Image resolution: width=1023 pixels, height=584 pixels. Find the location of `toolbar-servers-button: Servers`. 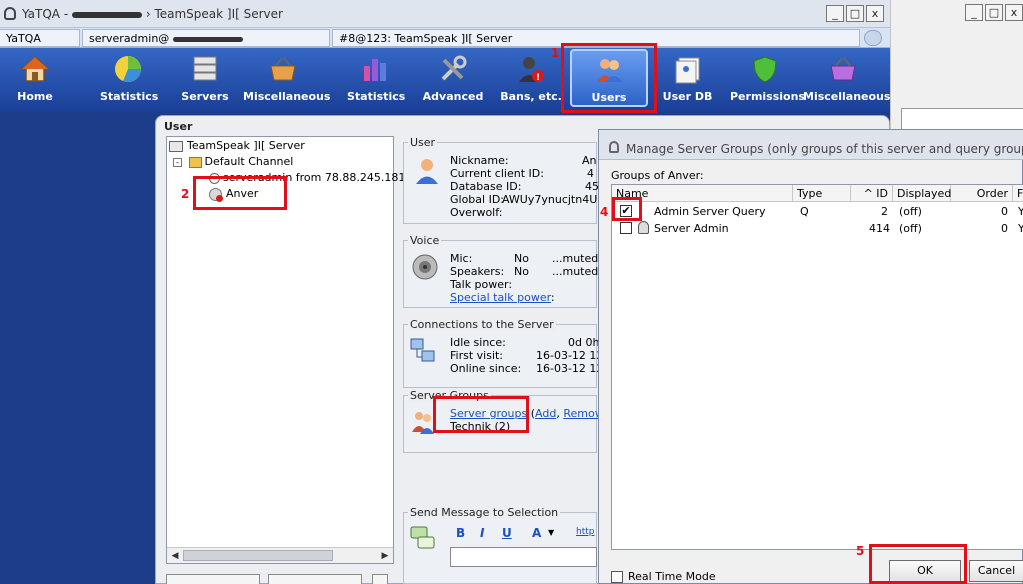

toolbar-servers-button: Servers is located at coordinates (205, 80).